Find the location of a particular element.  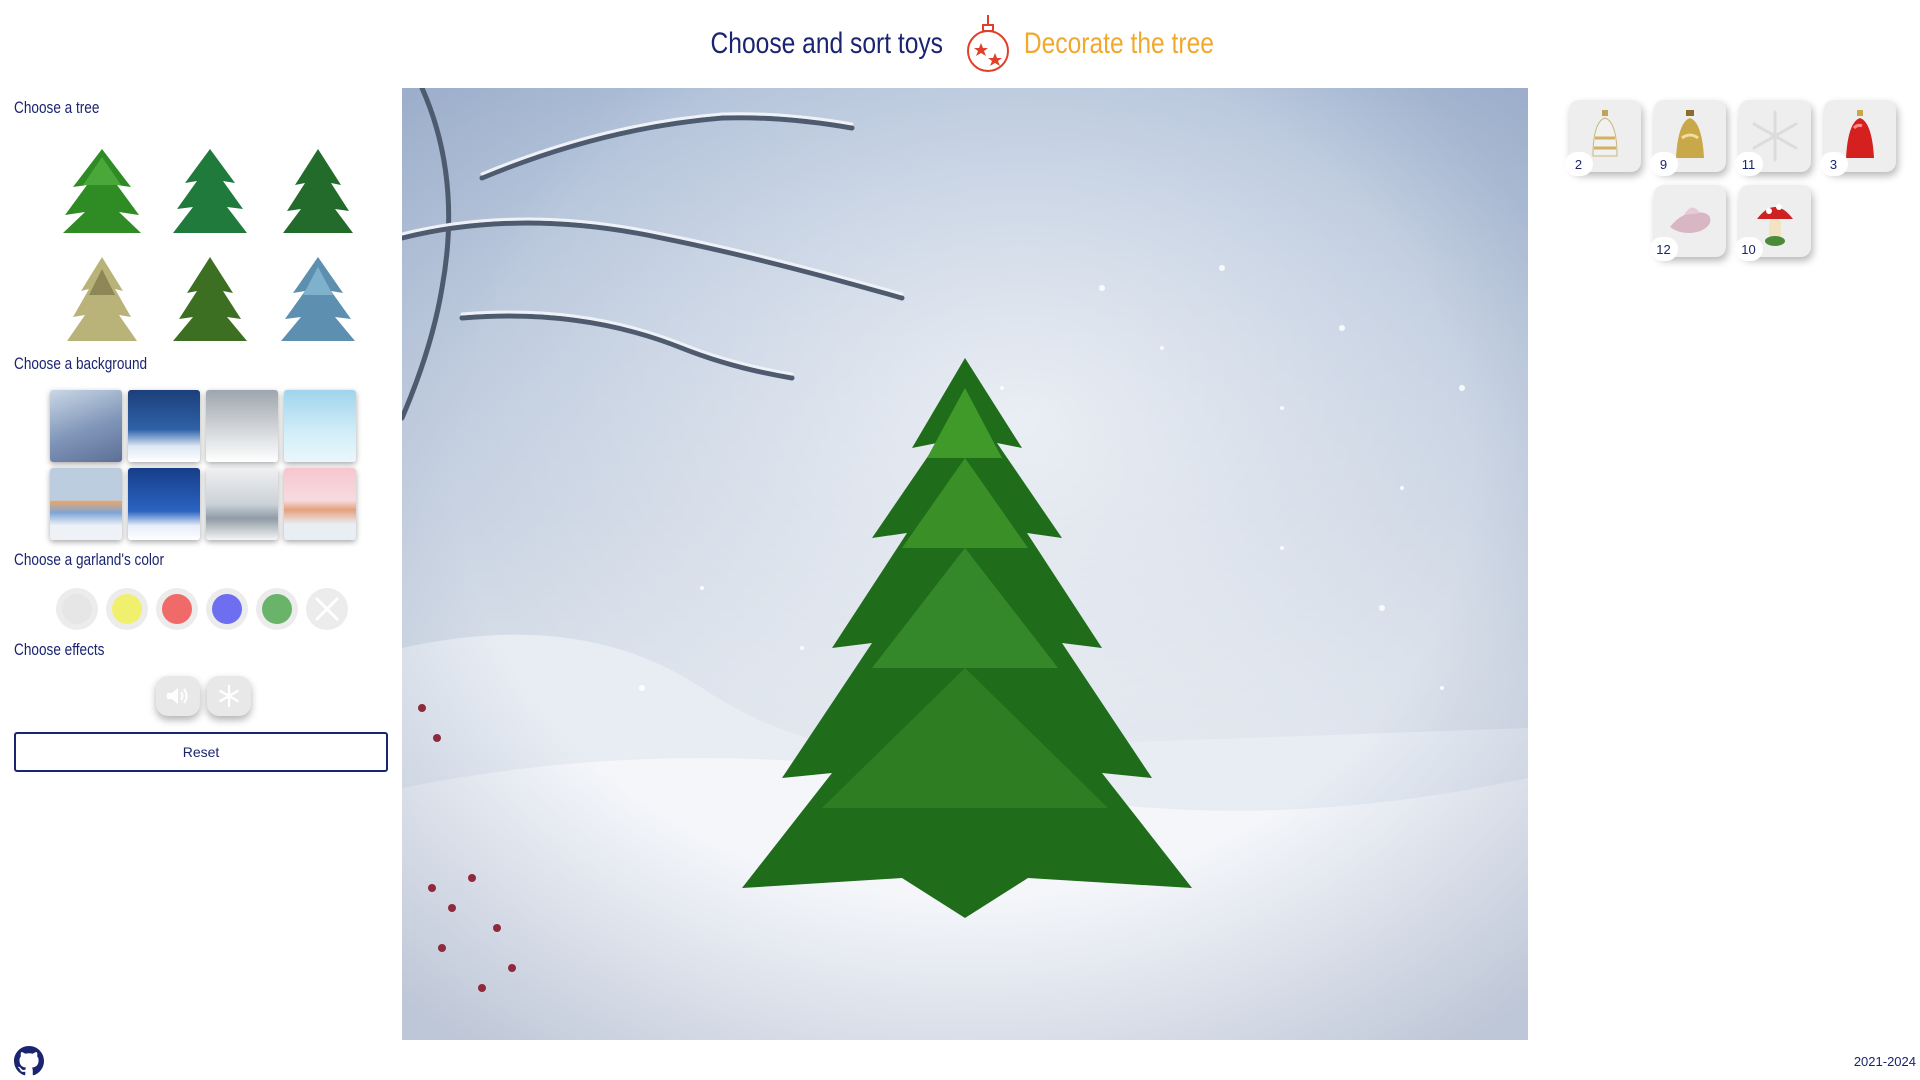

toys-panel: 2 9 11 3 12 10 is located at coordinates (1732, 185).